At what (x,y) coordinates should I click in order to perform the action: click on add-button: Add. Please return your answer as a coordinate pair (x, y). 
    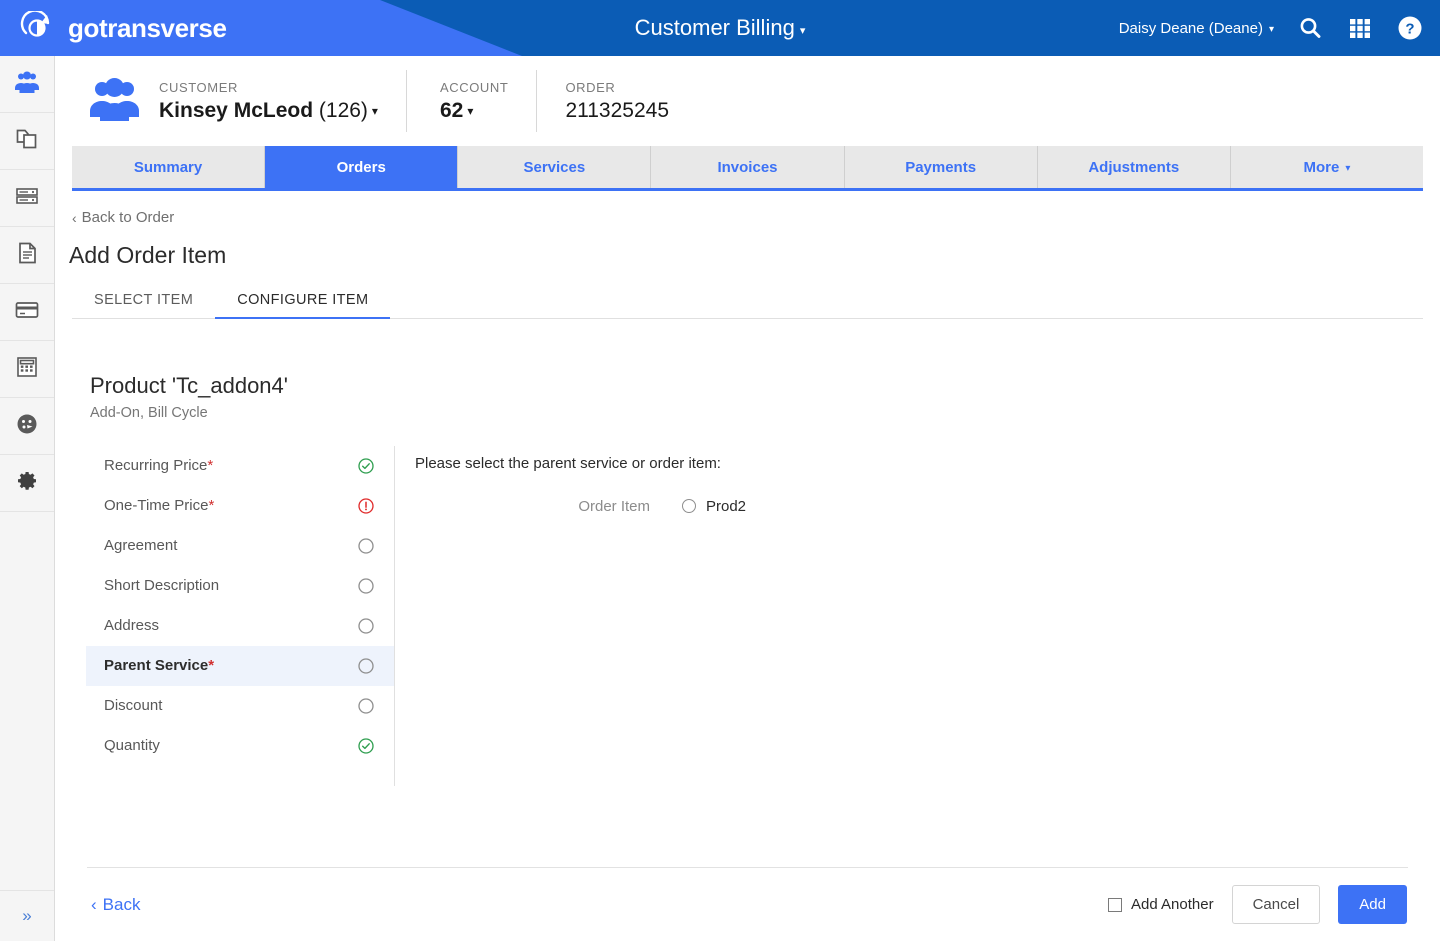
    Looking at the image, I should click on (1372, 904).